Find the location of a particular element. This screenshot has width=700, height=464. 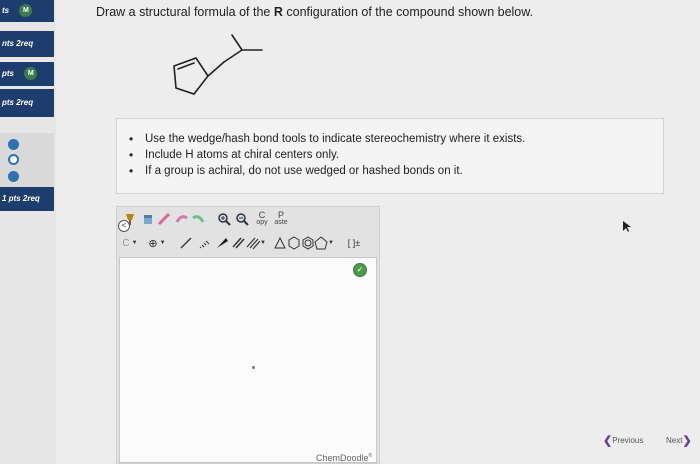

sidebar-item-label: pts is located at coordinates (8, 73).